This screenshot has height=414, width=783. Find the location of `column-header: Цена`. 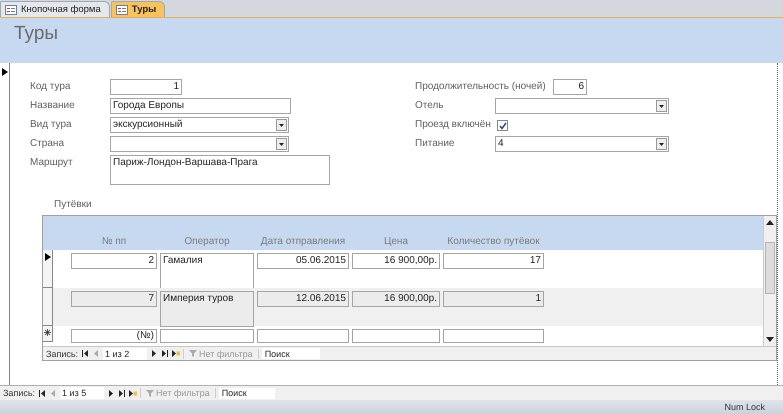

column-header: Цена is located at coordinates (396, 241).